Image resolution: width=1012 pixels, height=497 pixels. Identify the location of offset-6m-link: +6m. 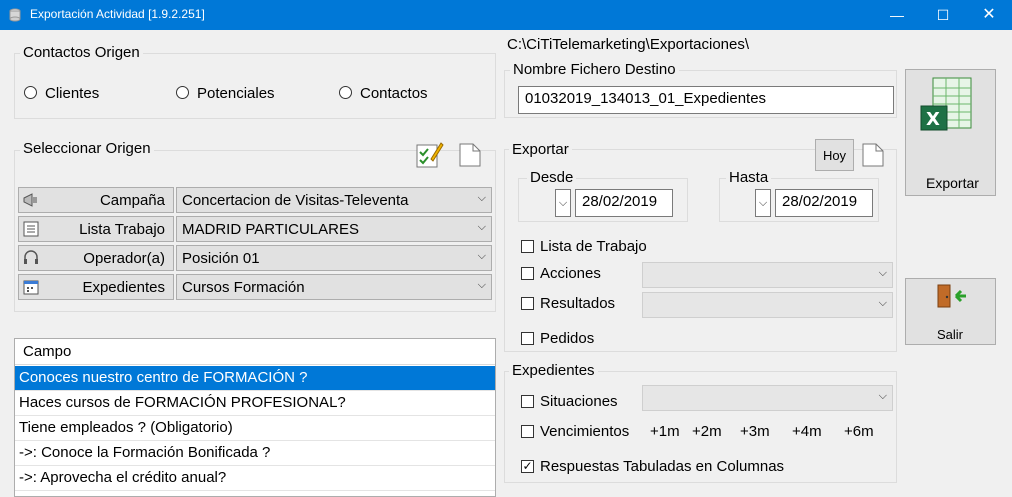
(859, 431).